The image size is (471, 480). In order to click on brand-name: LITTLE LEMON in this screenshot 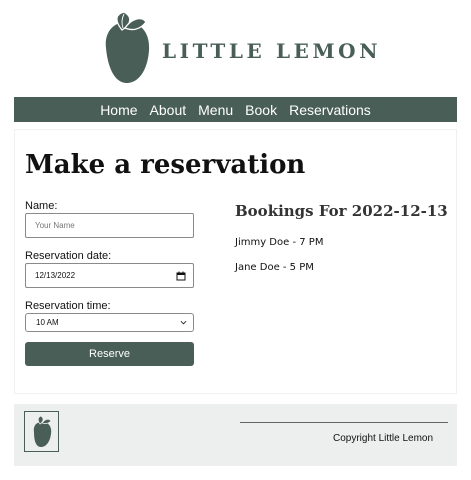, I will do `click(272, 51)`.